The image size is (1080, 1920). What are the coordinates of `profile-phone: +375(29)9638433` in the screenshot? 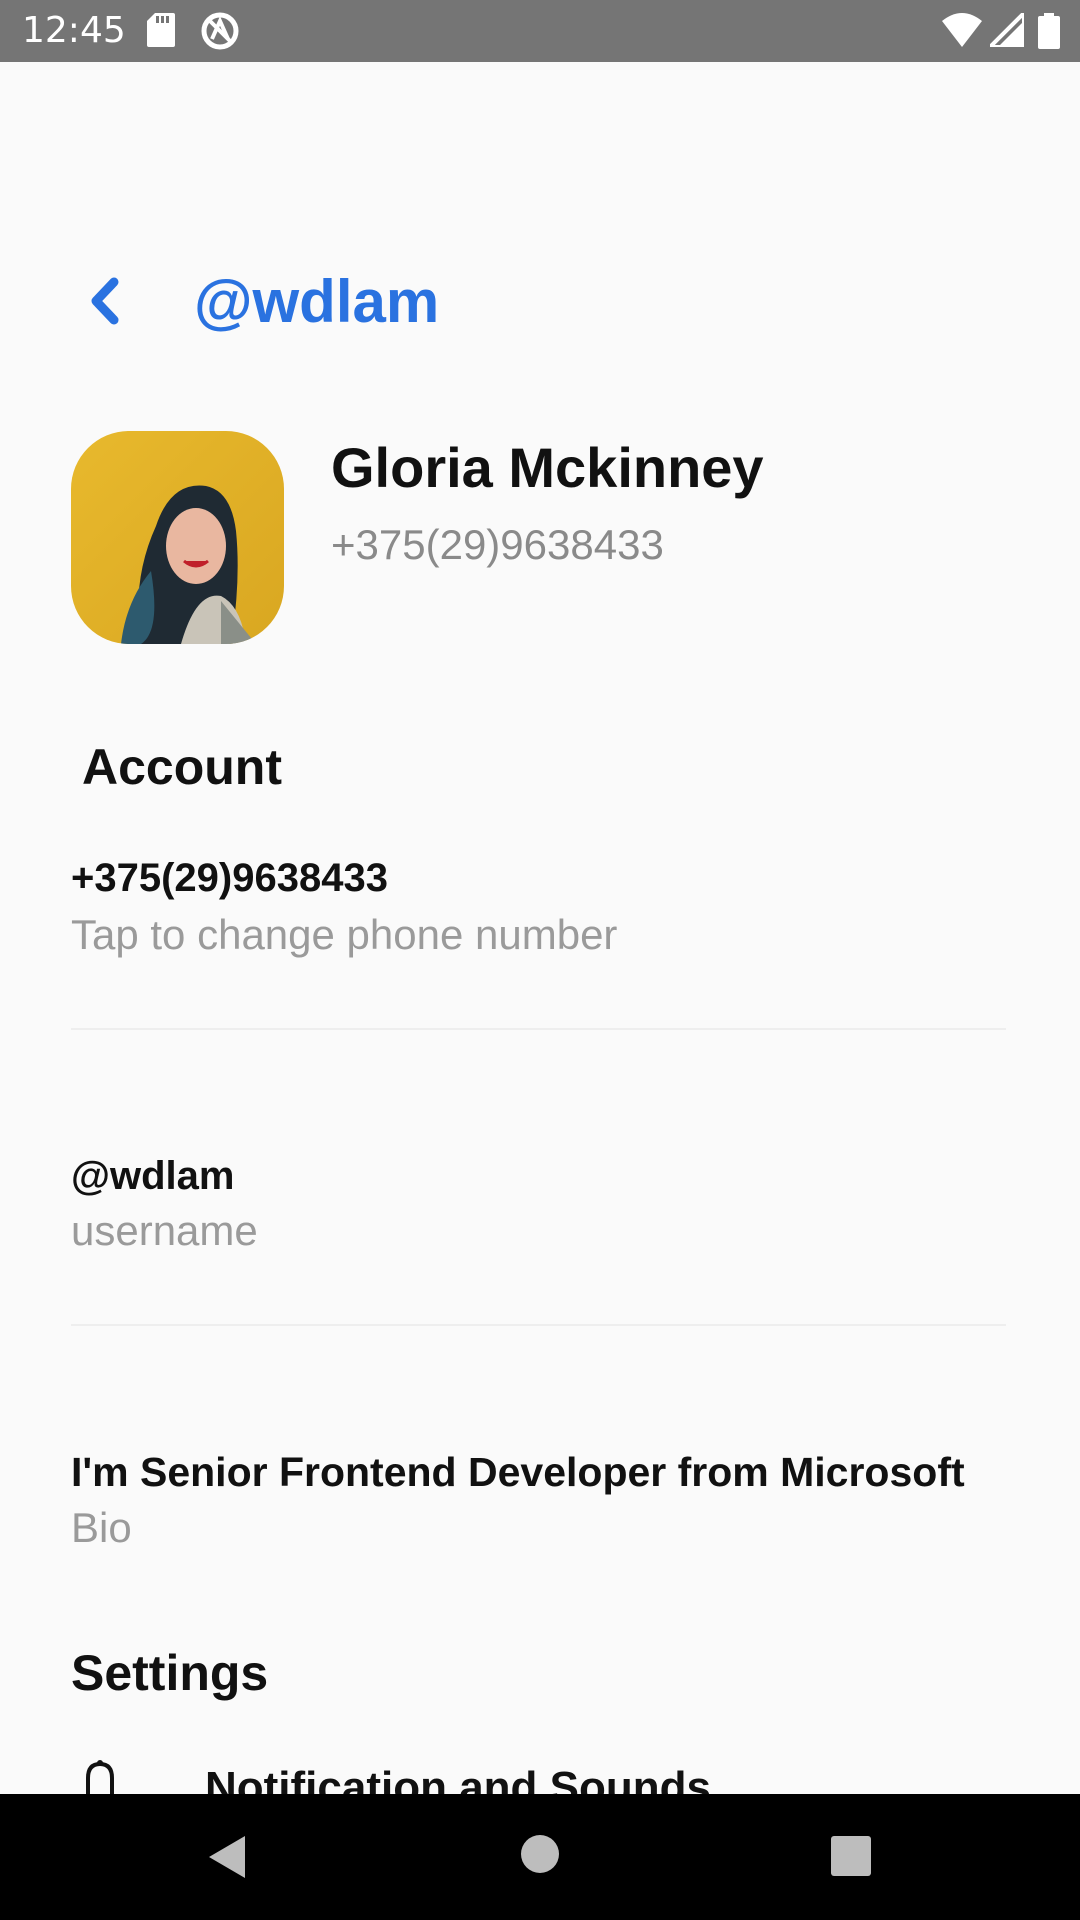 It's located at (497, 544).